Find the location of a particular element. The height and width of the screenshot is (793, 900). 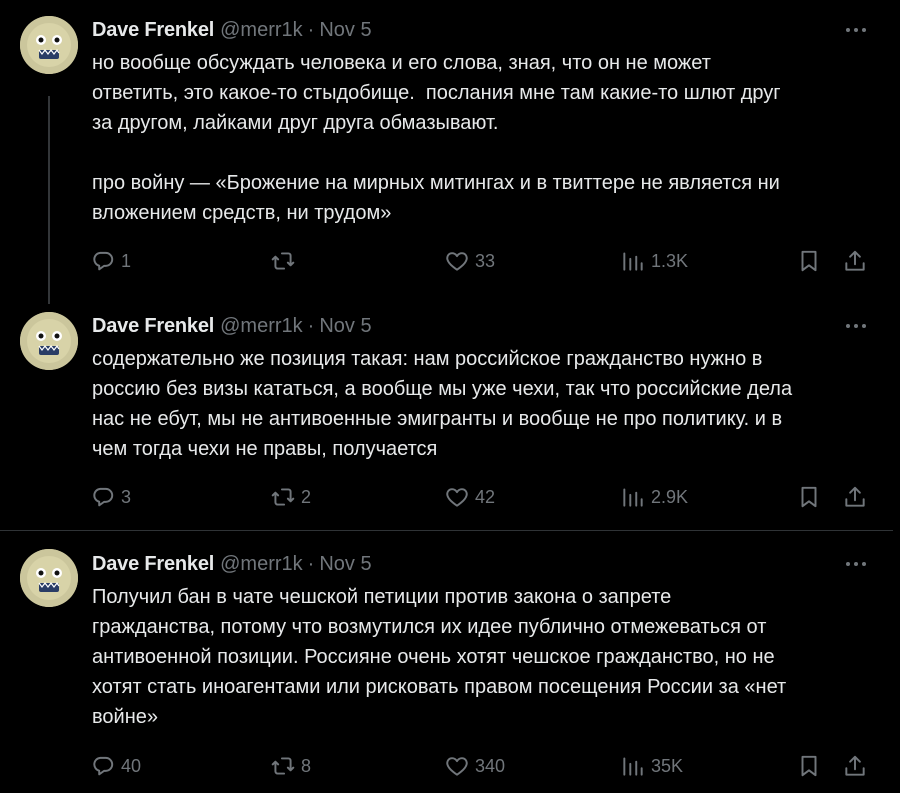

repost-button: 8 is located at coordinates (290, 766).